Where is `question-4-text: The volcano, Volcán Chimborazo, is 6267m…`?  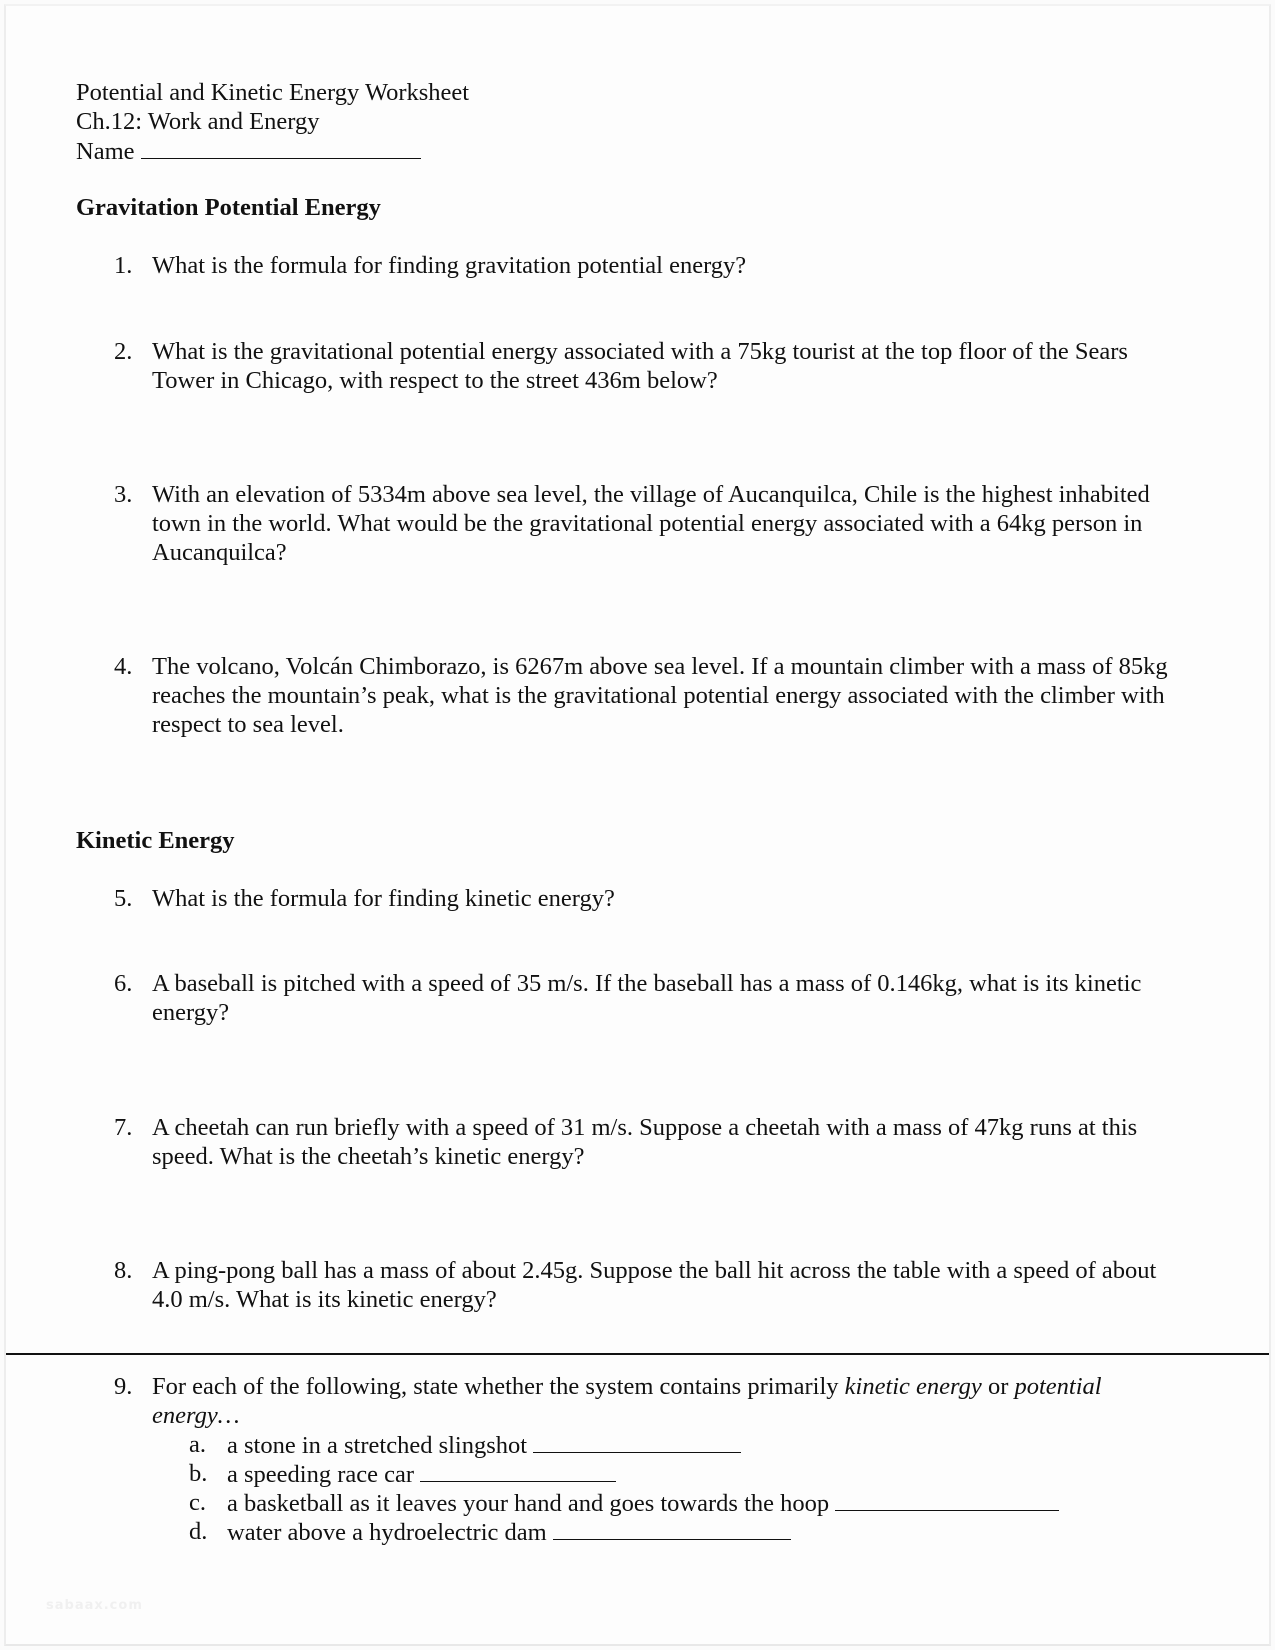
question-4-text: The volcano, Volcán Chimborazo, is 6267m… is located at coordinates (682, 695).